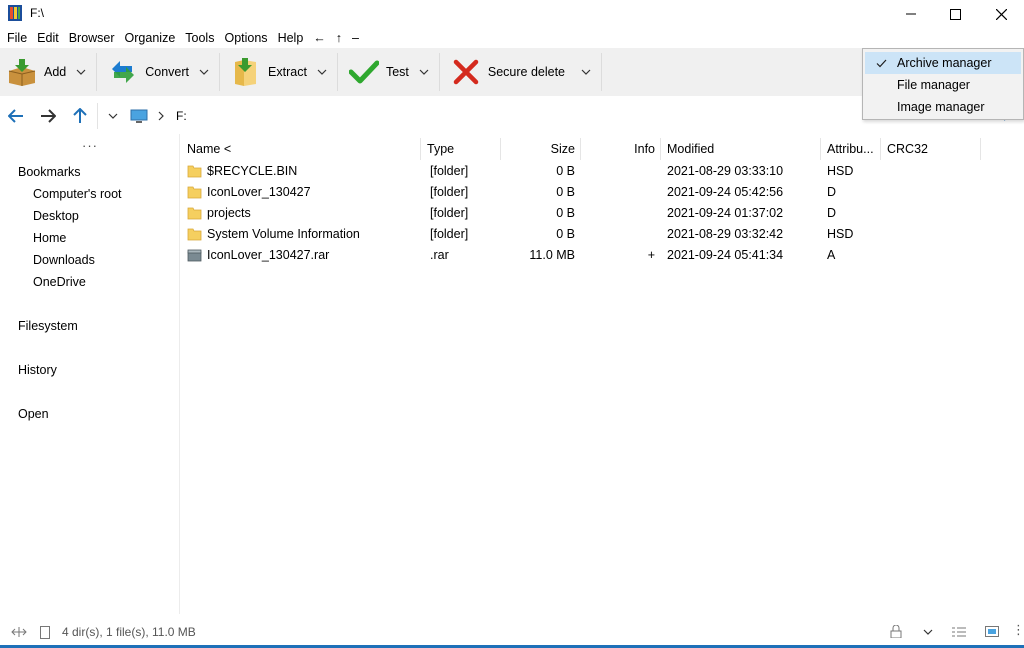  What do you see at coordinates (16, 116) in the screenshot?
I see `back-button` at bounding box center [16, 116].